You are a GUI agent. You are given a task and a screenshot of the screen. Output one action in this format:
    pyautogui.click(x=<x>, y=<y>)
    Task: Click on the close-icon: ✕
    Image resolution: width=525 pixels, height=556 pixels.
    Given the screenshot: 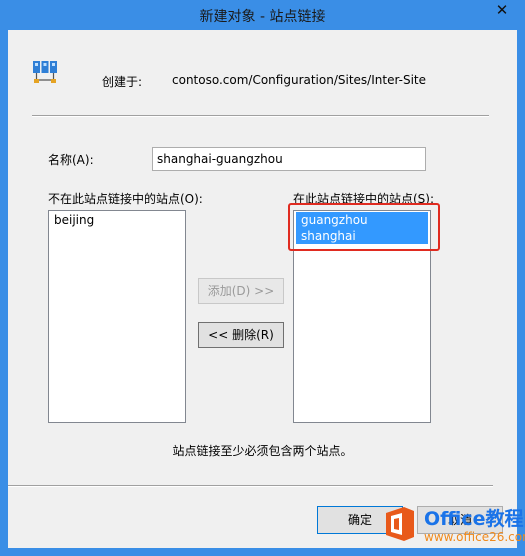 What is the action you would take?
    pyautogui.click(x=502, y=10)
    